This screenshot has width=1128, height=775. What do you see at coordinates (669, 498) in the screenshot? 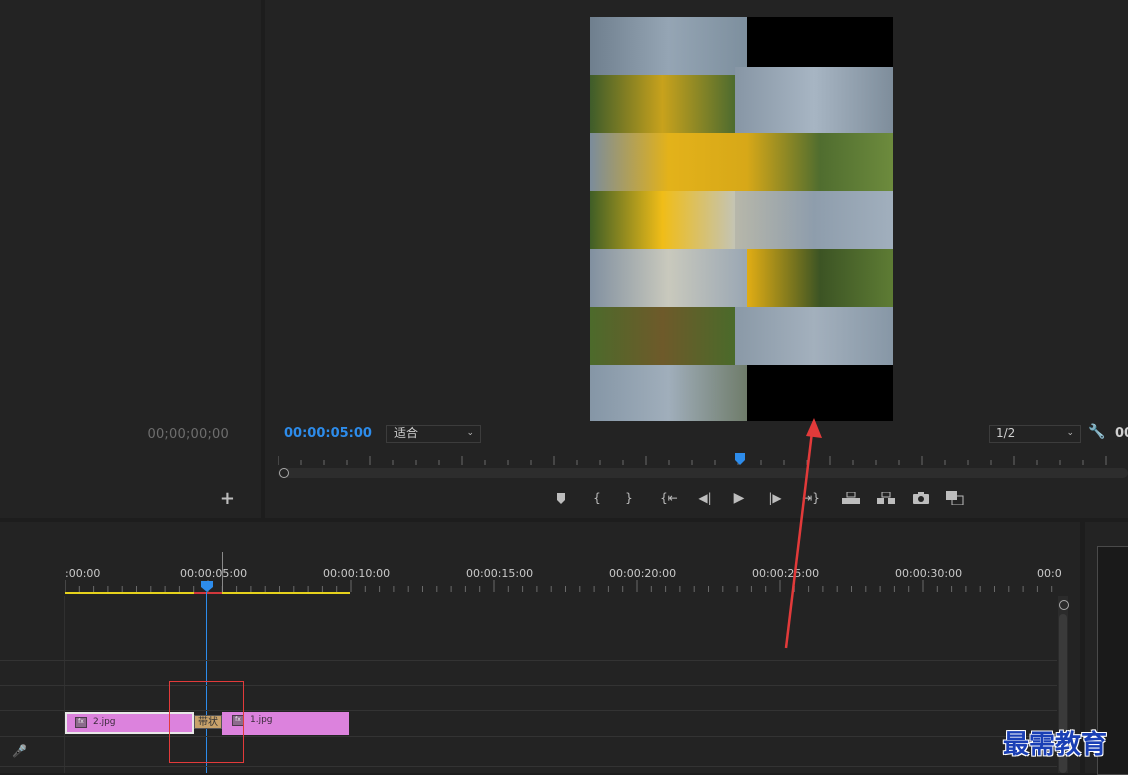
I see `go-to-in-icon: {⇤` at bounding box center [669, 498].